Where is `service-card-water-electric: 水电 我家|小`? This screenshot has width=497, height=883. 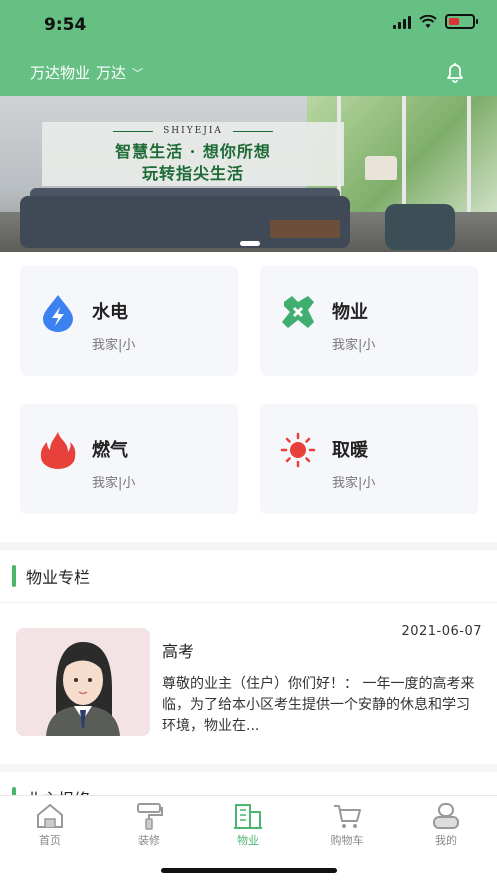
service-card-water-electric: 水电 我家|小 is located at coordinates (129, 321).